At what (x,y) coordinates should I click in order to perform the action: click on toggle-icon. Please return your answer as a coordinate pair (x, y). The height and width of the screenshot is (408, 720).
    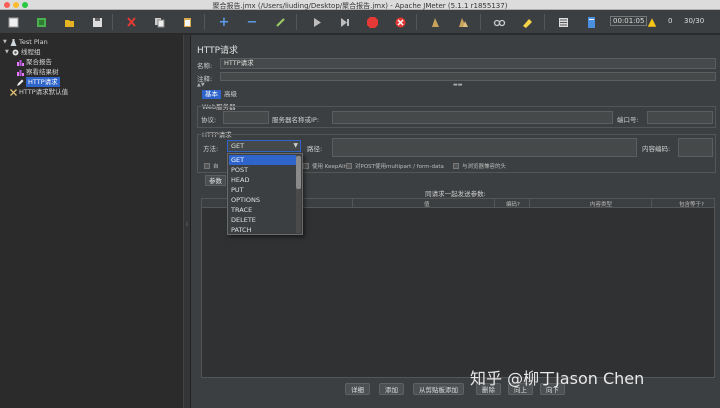
    Looking at the image, I should click on (280, 22).